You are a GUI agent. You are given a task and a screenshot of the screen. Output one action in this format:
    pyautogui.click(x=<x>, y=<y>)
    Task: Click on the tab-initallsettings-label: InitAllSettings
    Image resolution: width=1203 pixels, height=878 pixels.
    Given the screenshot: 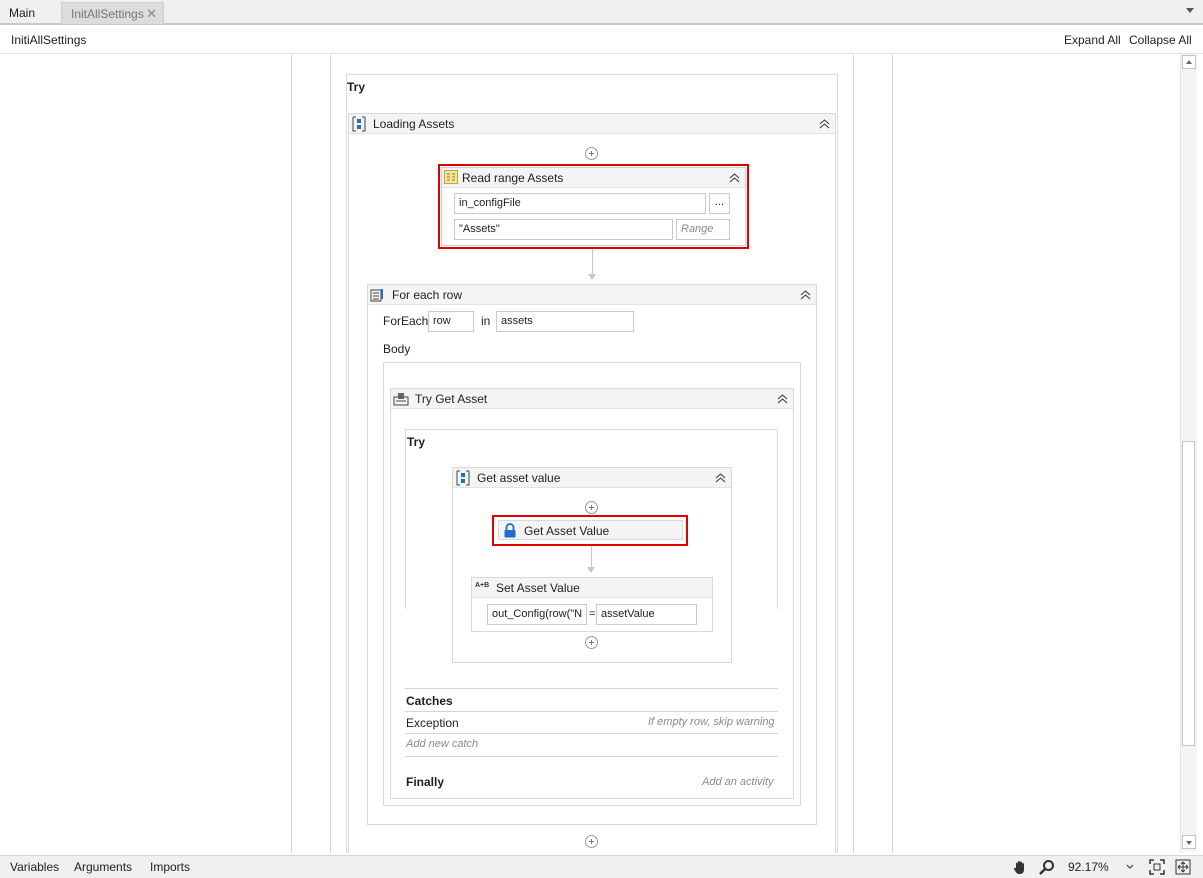 What is the action you would take?
    pyautogui.click(x=107, y=14)
    